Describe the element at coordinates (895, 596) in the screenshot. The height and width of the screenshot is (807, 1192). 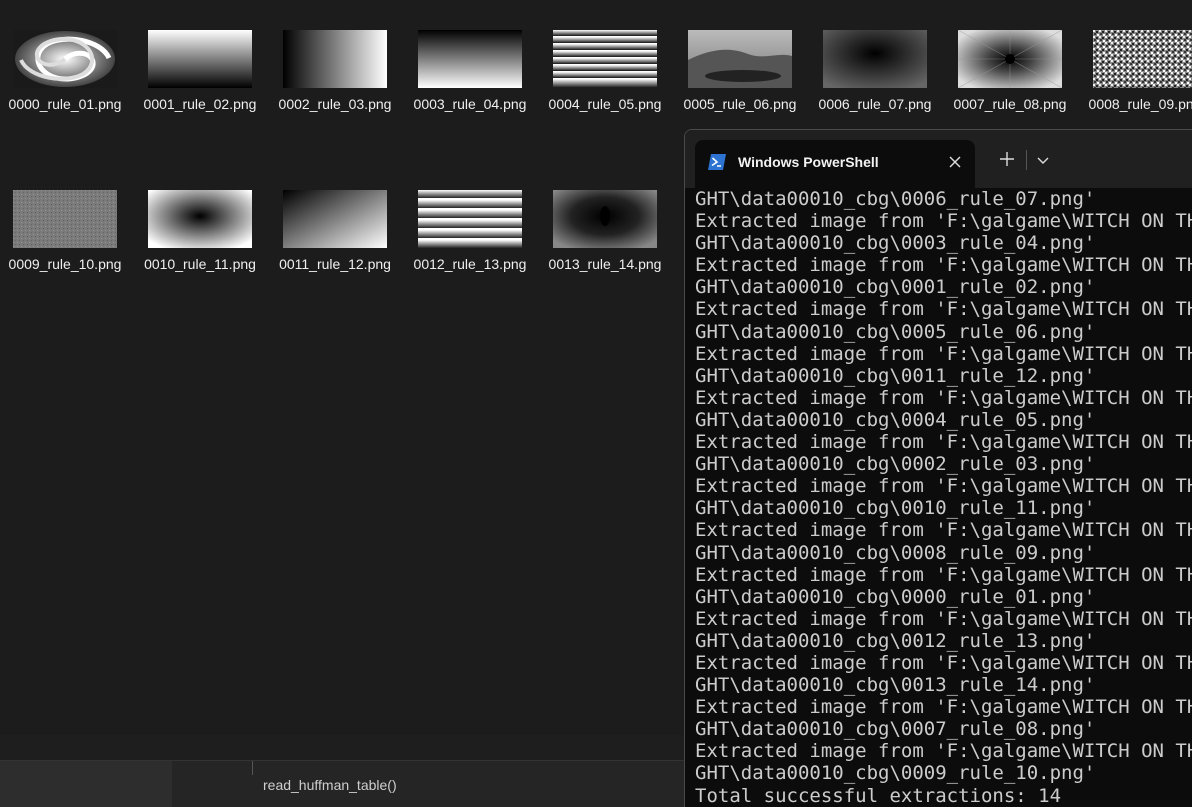
I see `terminal-line: GHT\data00010_cbg\0000_rule_01.png'` at that location.